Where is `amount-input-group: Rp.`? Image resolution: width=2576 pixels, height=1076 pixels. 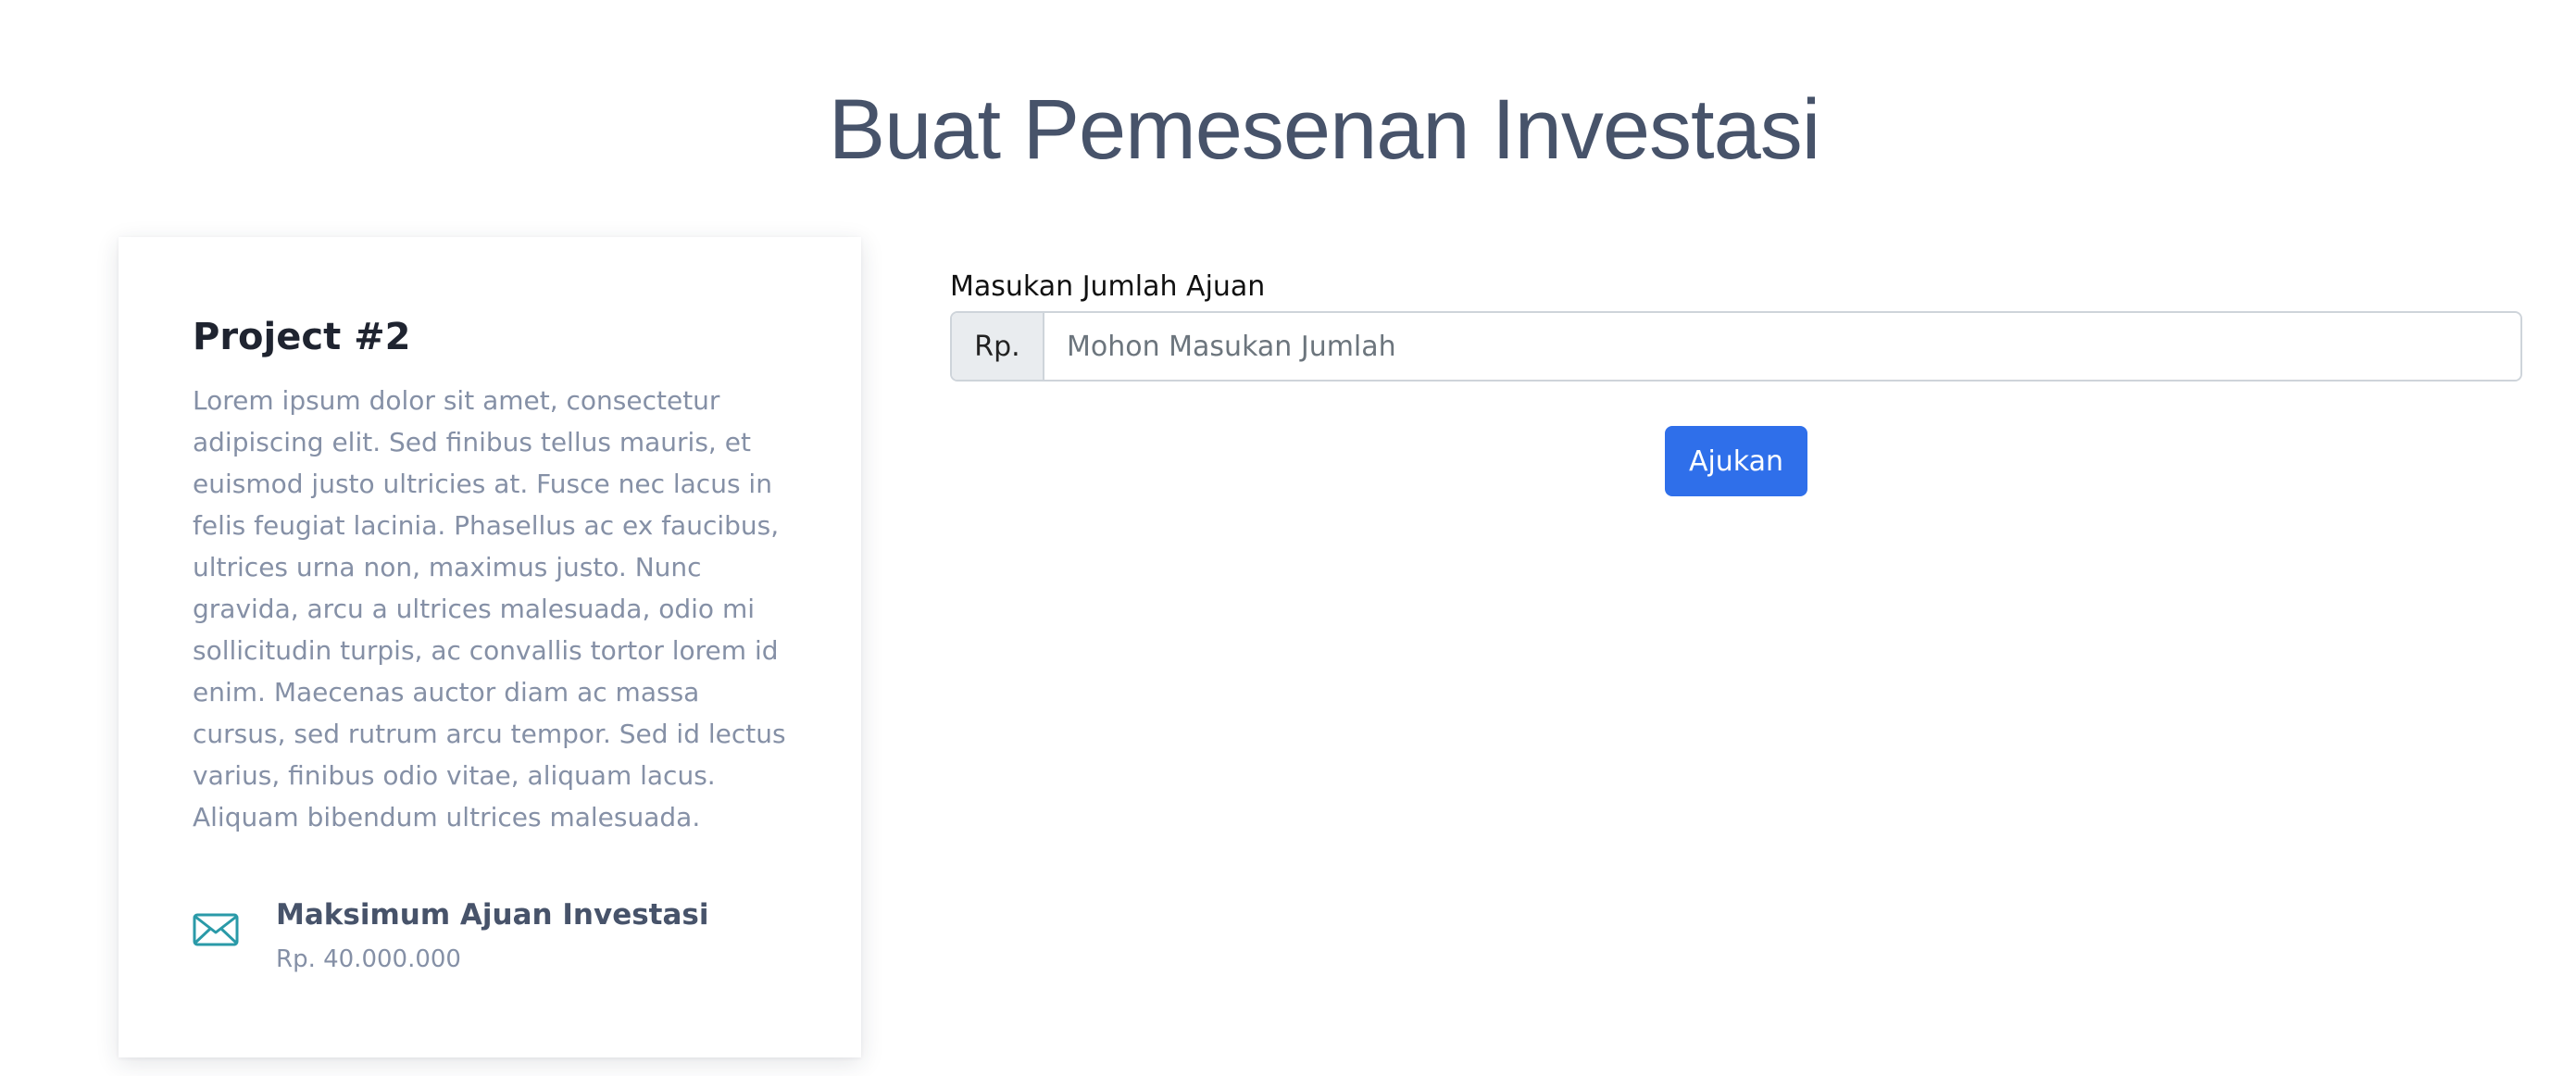
amount-input-group: Rp. is located at coordinates (1736, 347).